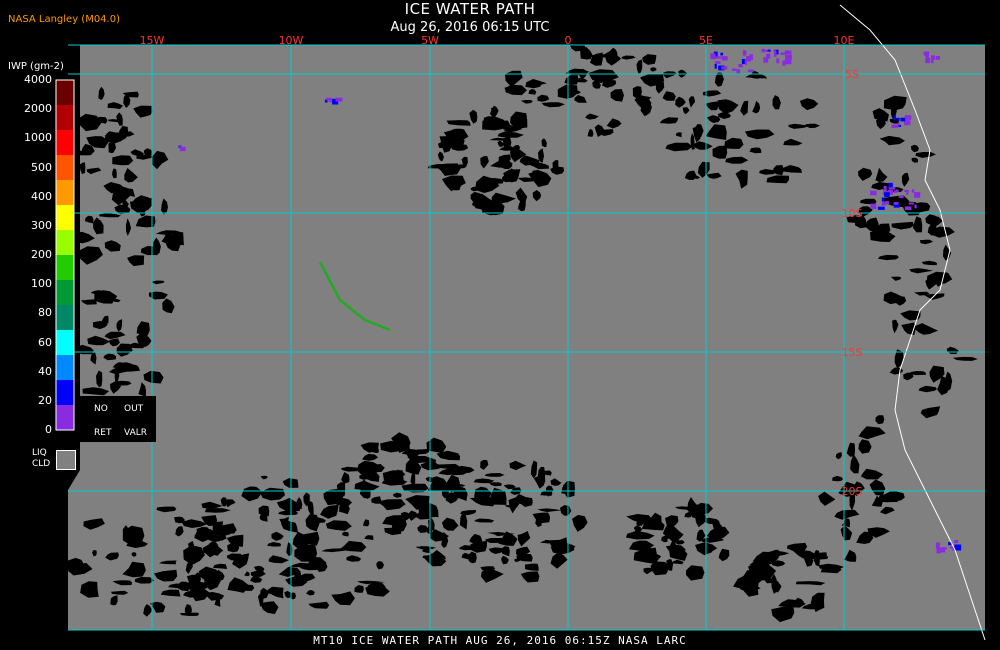 This screenshot has width=1000, height=650. What do you see at coordinates (134, 409) in the screenshot?
I see `legend-out: OUT` at bounding box center [134, 409].